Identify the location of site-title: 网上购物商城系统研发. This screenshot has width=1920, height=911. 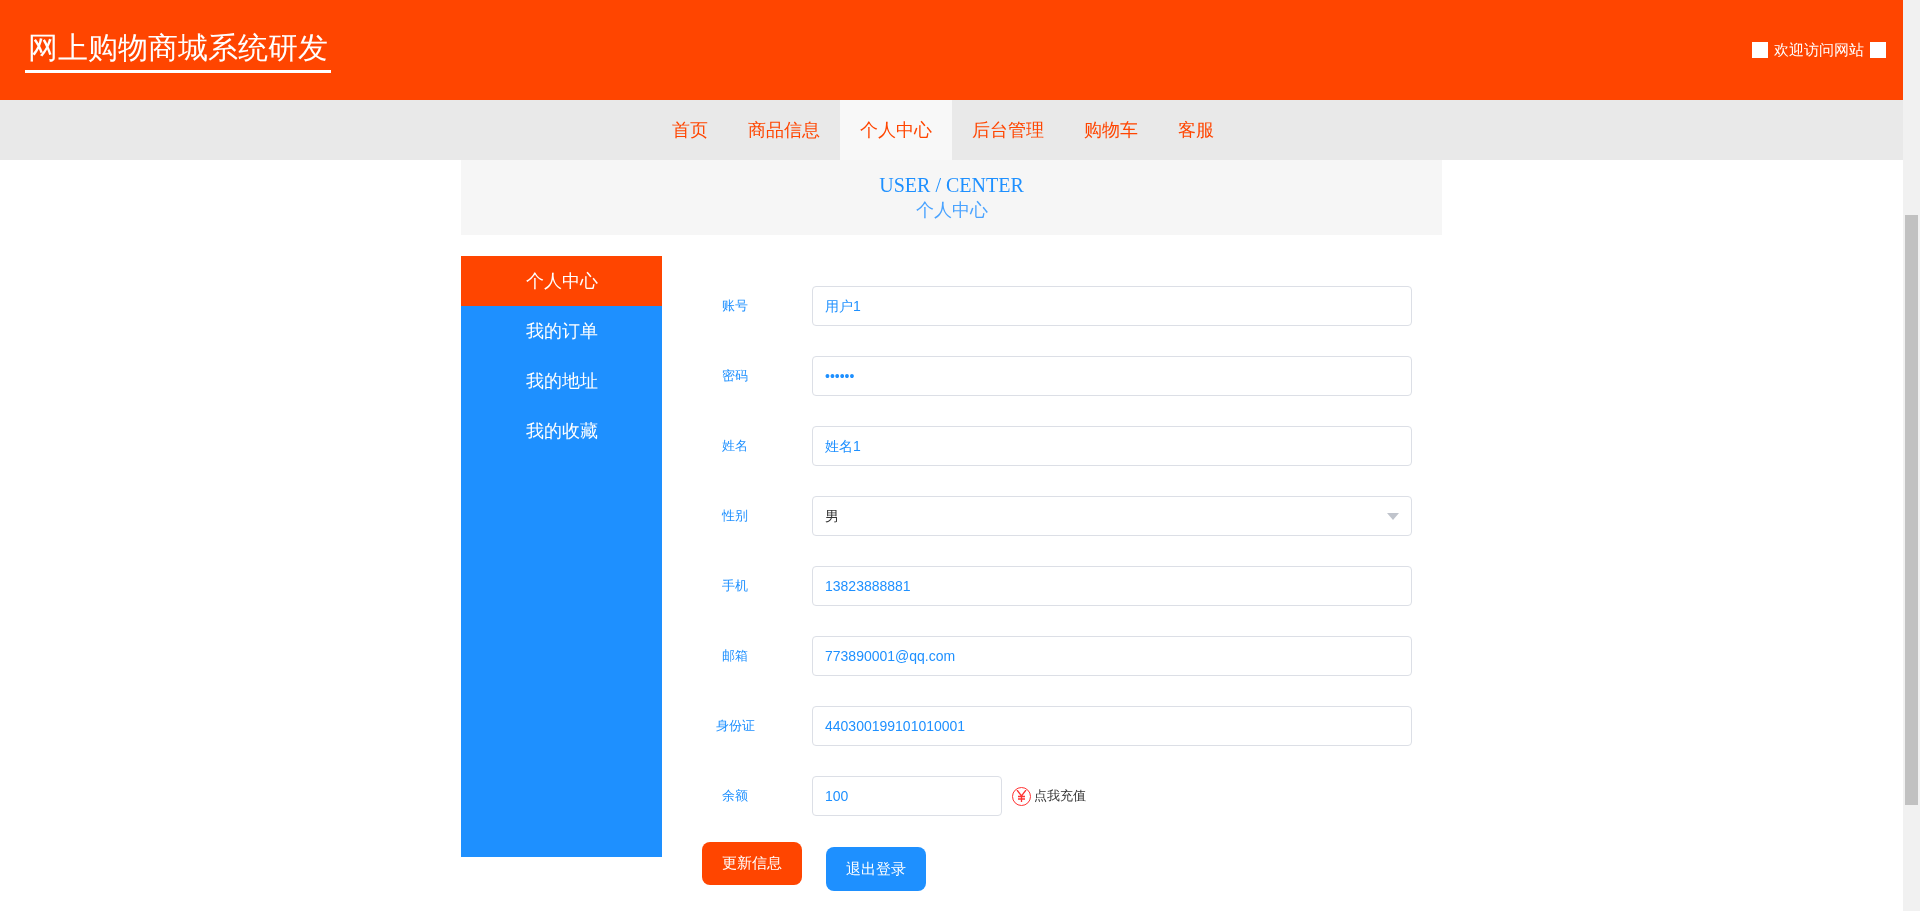
(178, 50).